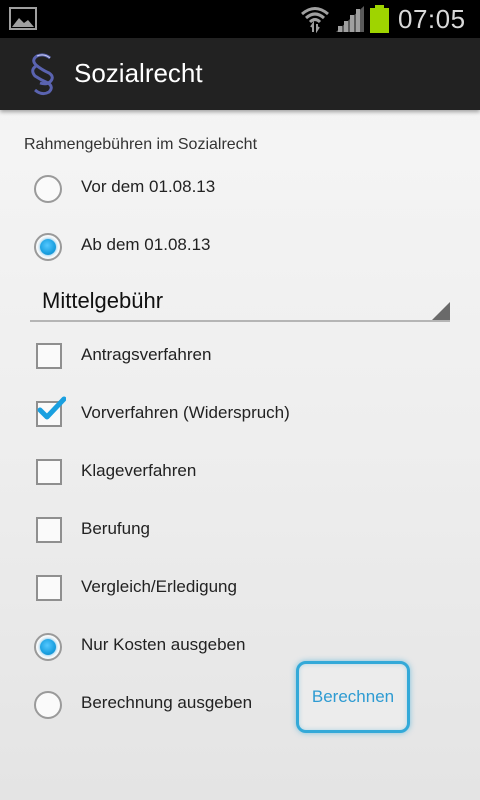 The width and height of the screenshot is (480, 800). Describe the element at coordinates (23, 18) in the screenshot. I see `gallery-icon` at that location.